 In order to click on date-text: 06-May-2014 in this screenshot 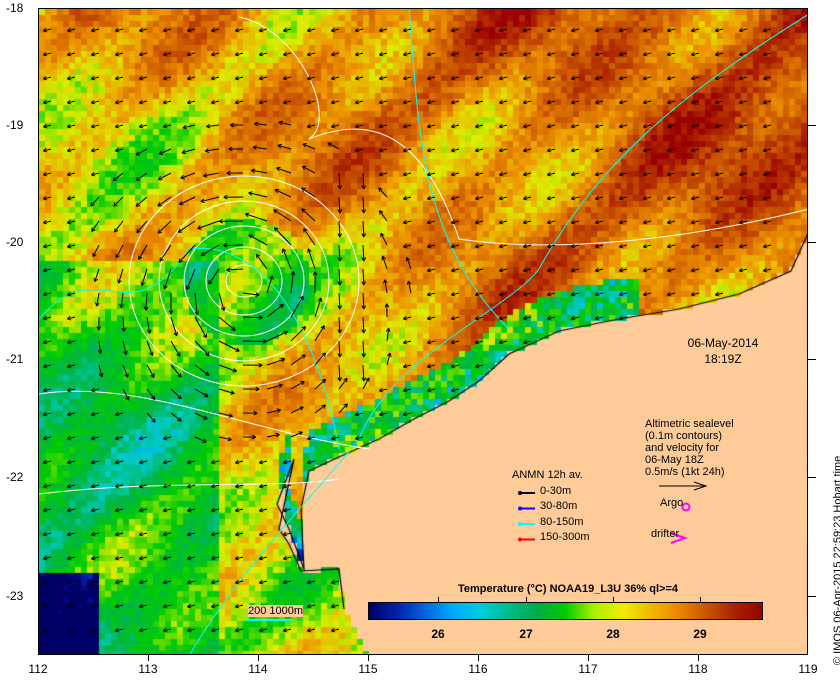, I will do `click(723, 343)`.